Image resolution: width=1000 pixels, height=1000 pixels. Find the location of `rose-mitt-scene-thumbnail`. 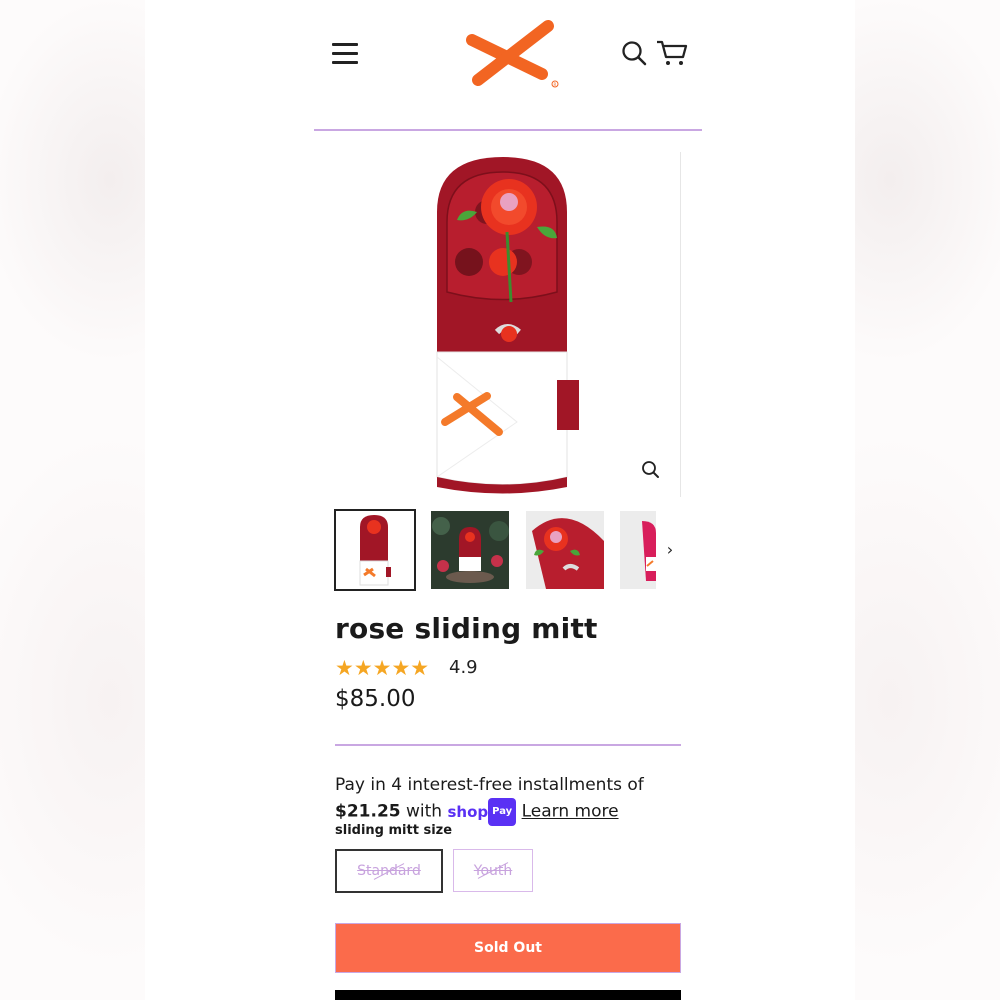

rose-mitt-scene-thumbnail is located at coordinates (470, 550).